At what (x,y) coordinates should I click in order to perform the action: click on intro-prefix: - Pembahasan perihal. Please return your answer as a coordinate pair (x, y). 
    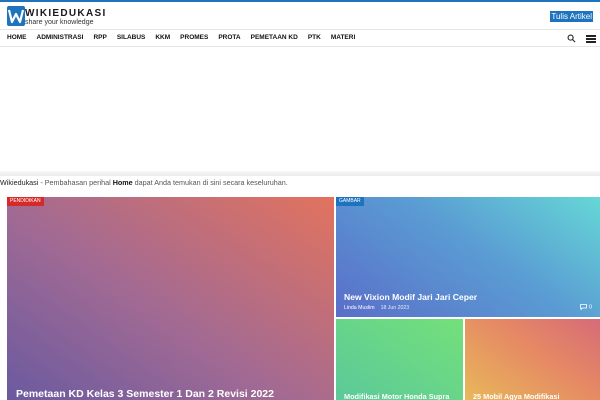
    Looking at the image, I should click on (75, 182).